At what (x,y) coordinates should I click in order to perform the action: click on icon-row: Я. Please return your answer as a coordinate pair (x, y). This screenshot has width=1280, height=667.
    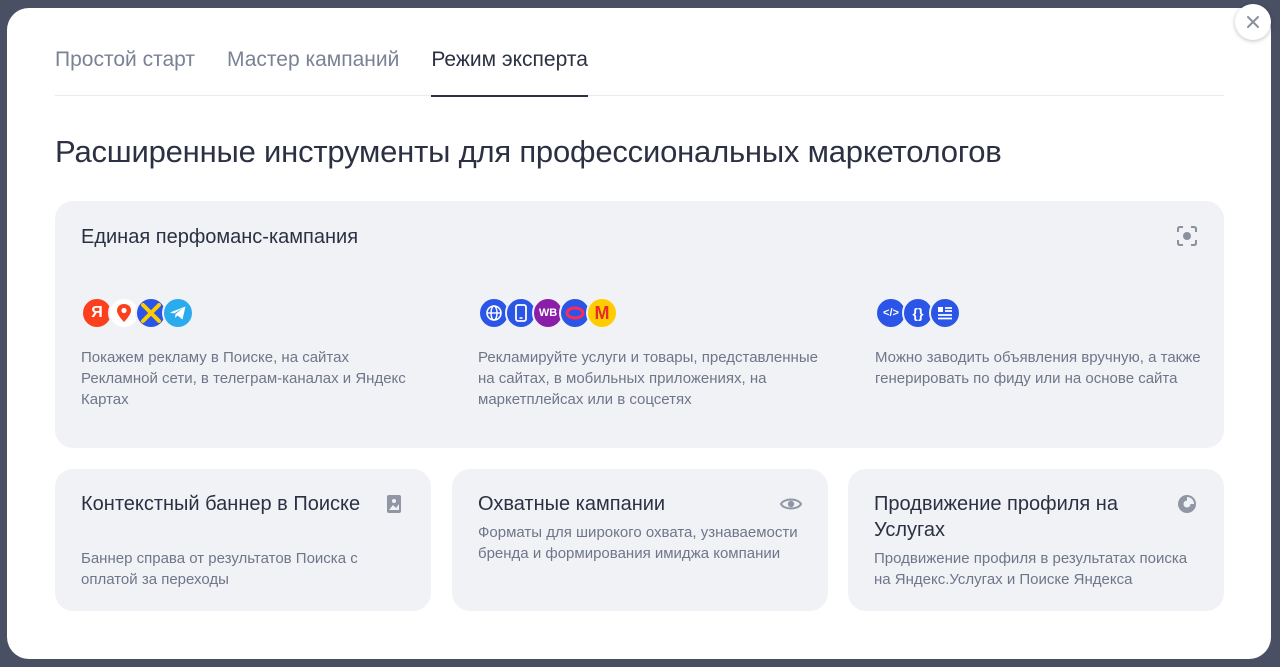
    Looking at the image, I should click on (251, 313).